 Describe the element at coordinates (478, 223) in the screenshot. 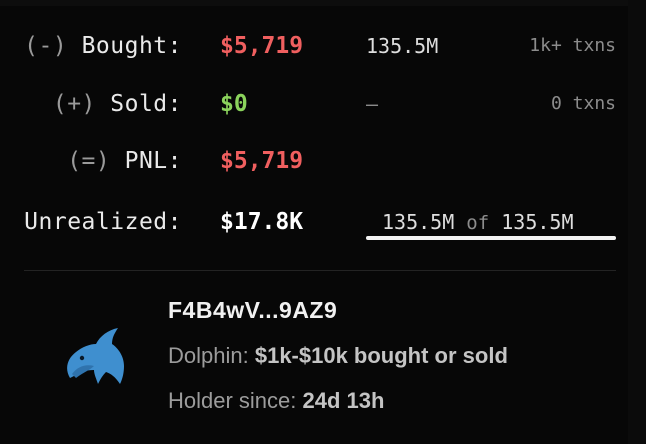

I see `of-separator: of` at that location.